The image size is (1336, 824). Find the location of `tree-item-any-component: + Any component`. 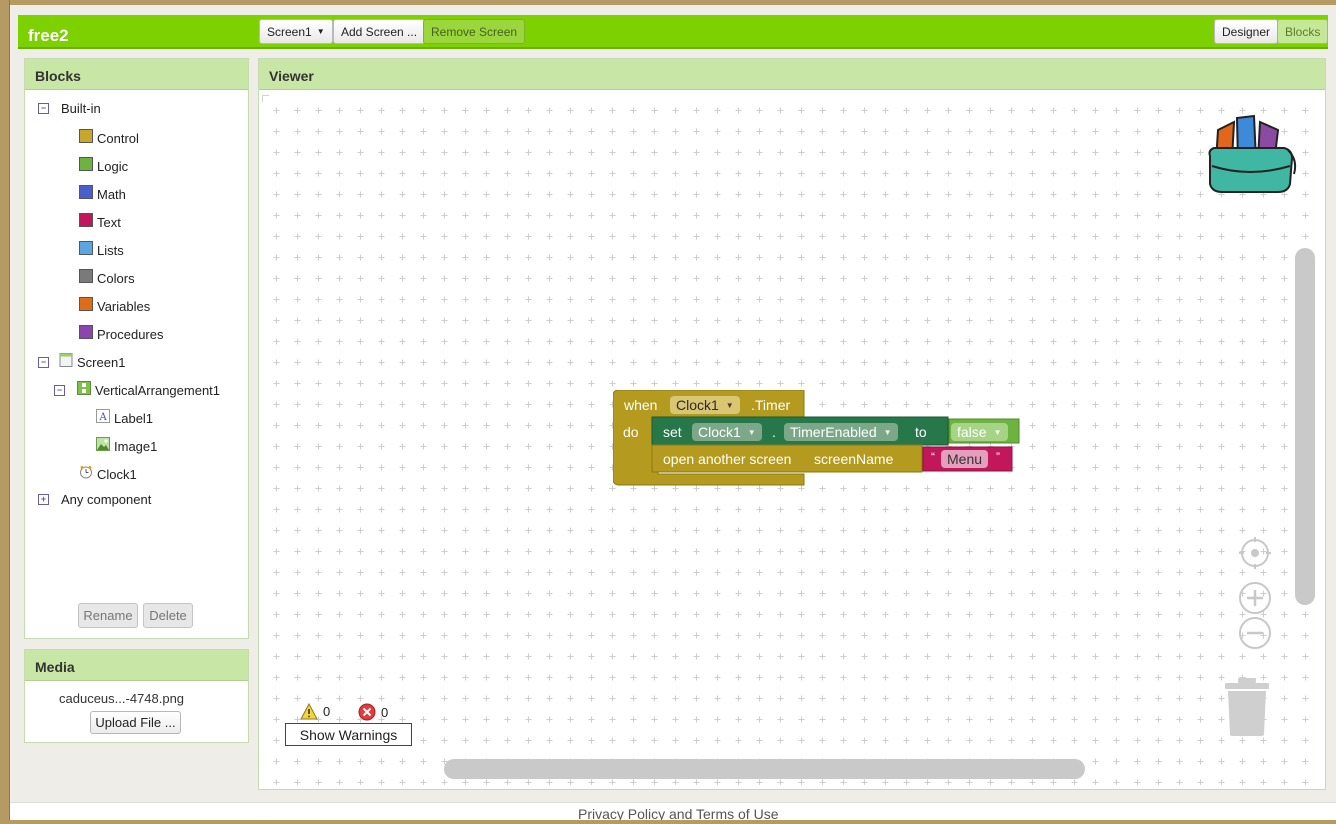

tree-item-any-component: + Any component is located at coordinates (94, 499).